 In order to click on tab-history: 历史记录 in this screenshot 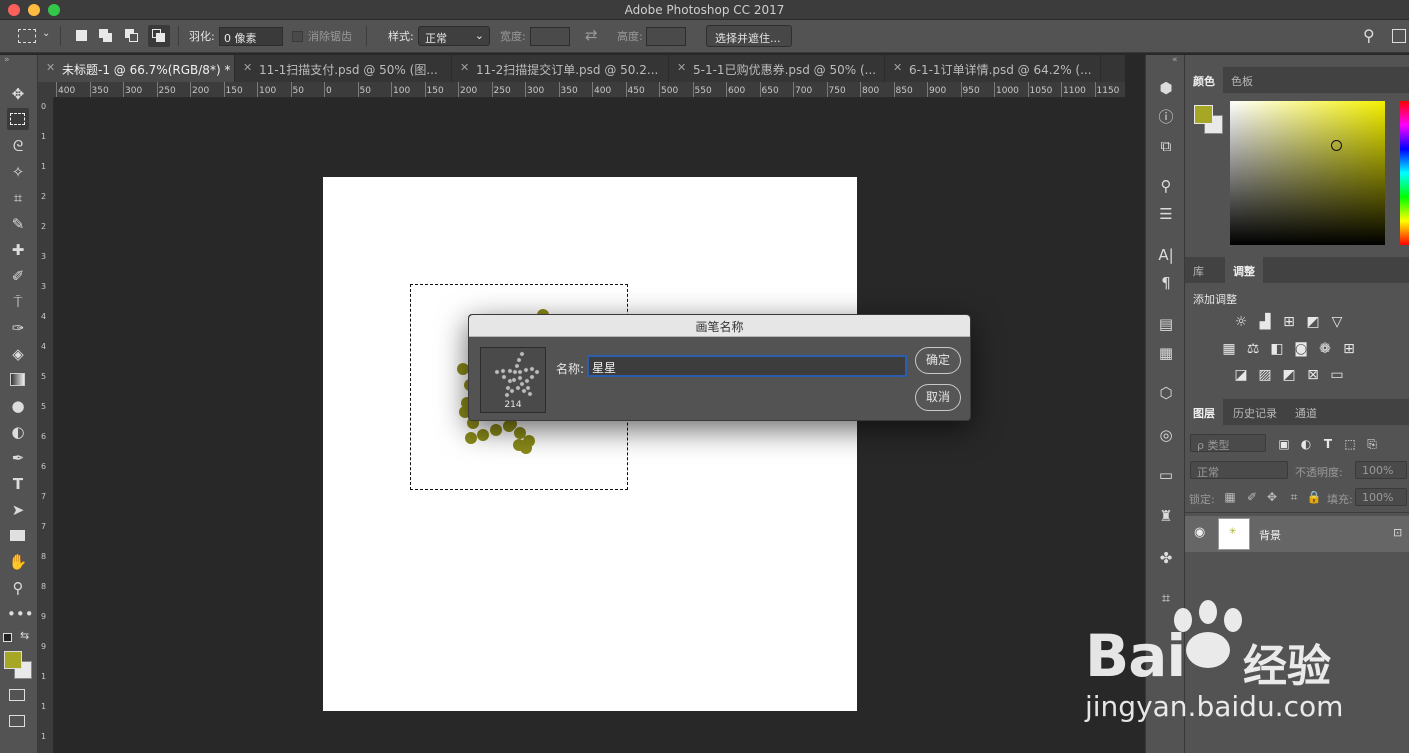, I will do `click(1255, 412)`.